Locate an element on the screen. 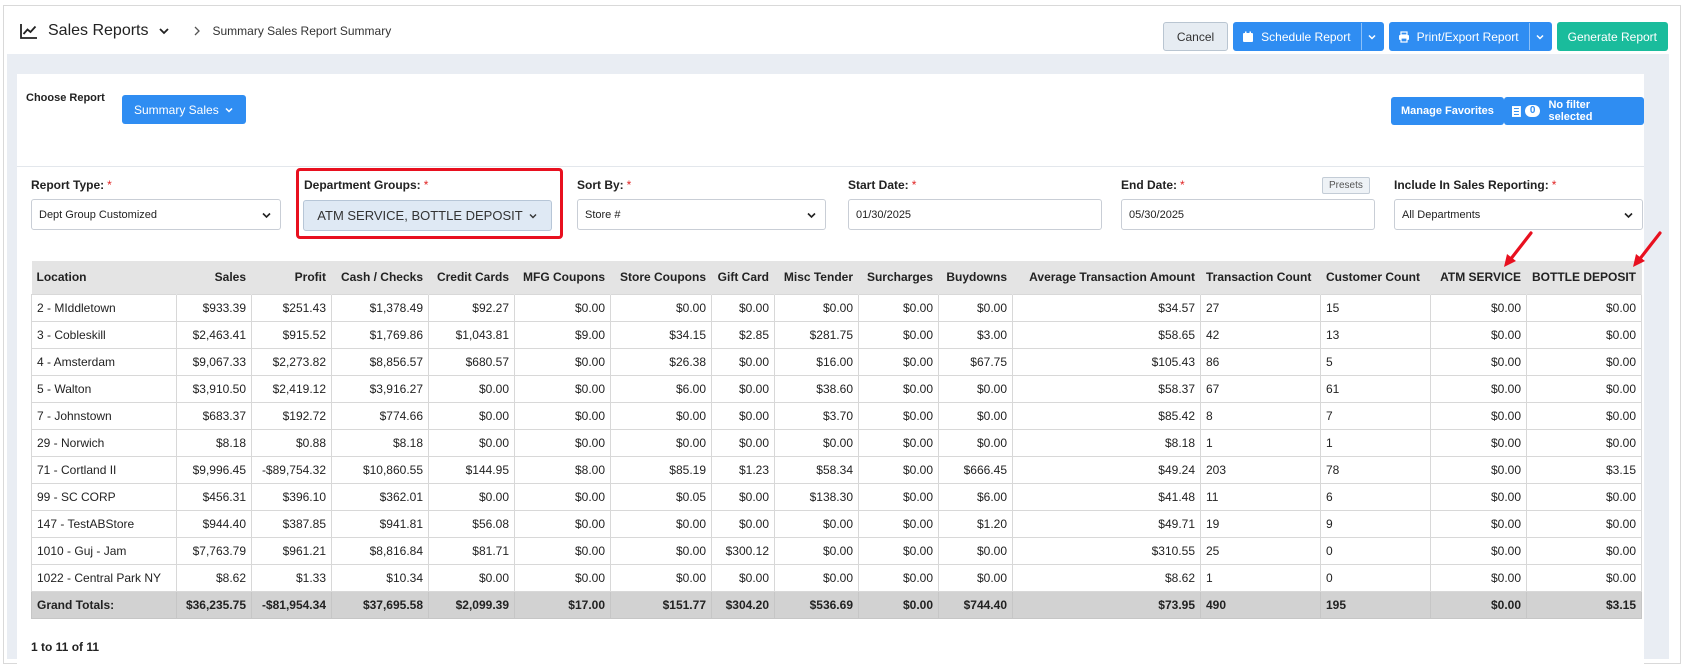 This screenshot has width=1686, height=667. table-cell: 67 is located at coordinates (1260, 388).